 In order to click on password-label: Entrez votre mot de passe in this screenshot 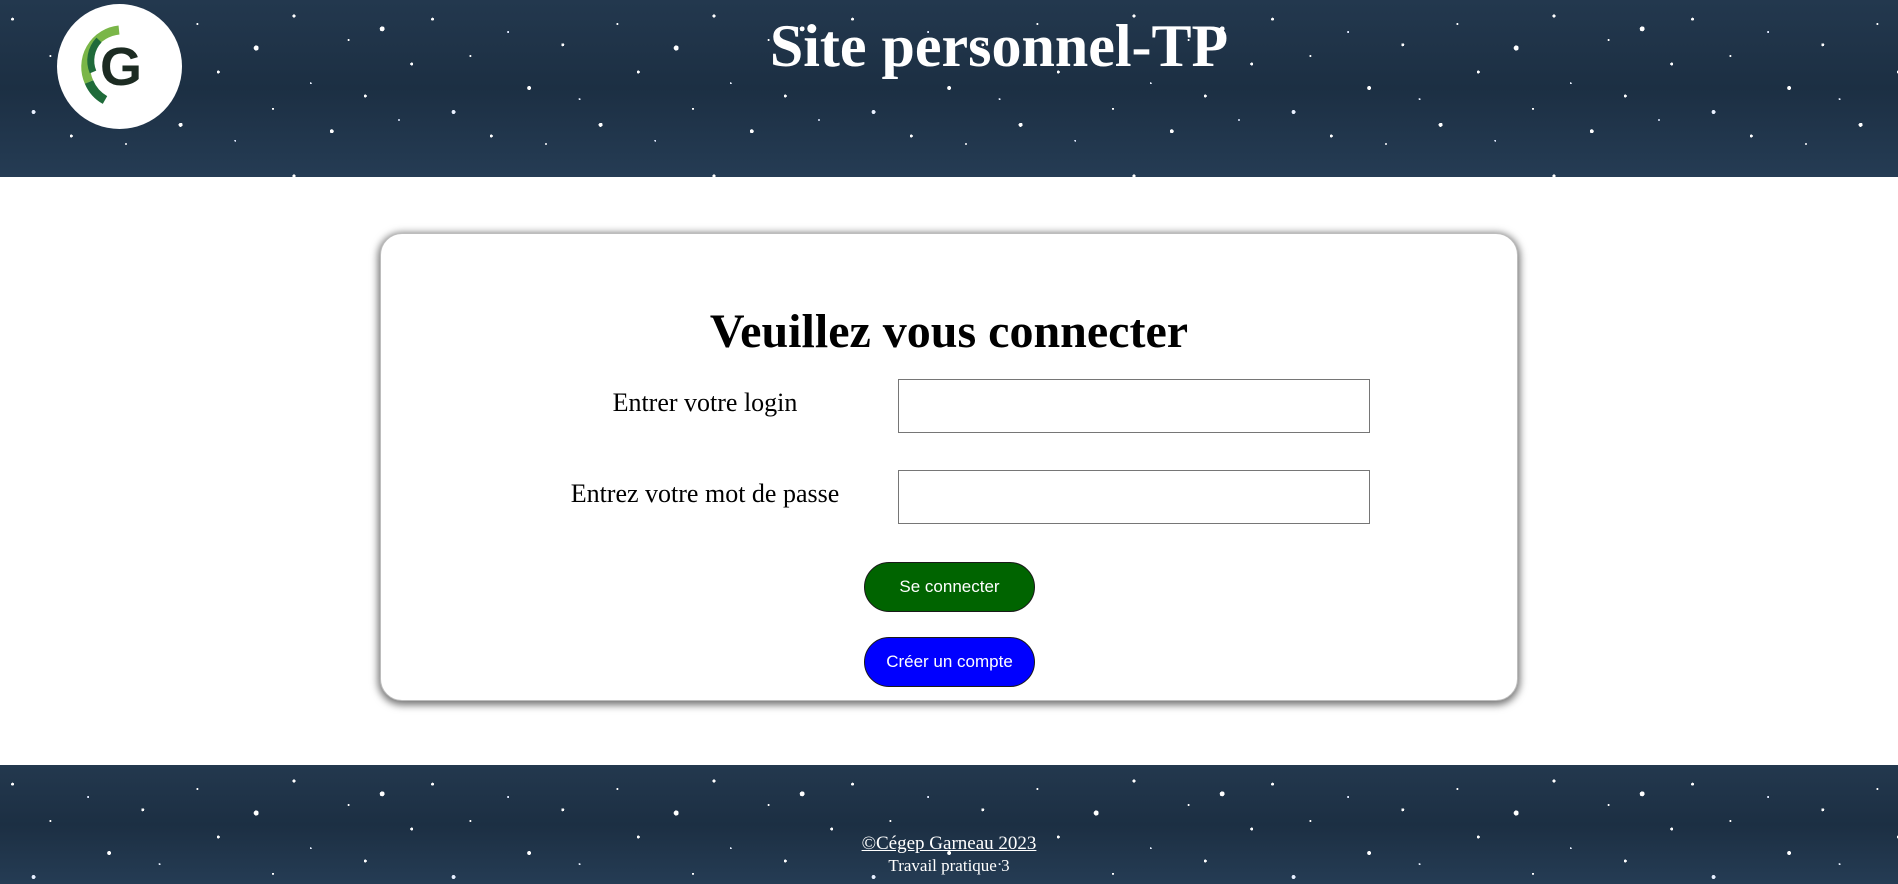, I will do `click(705, 493)`.